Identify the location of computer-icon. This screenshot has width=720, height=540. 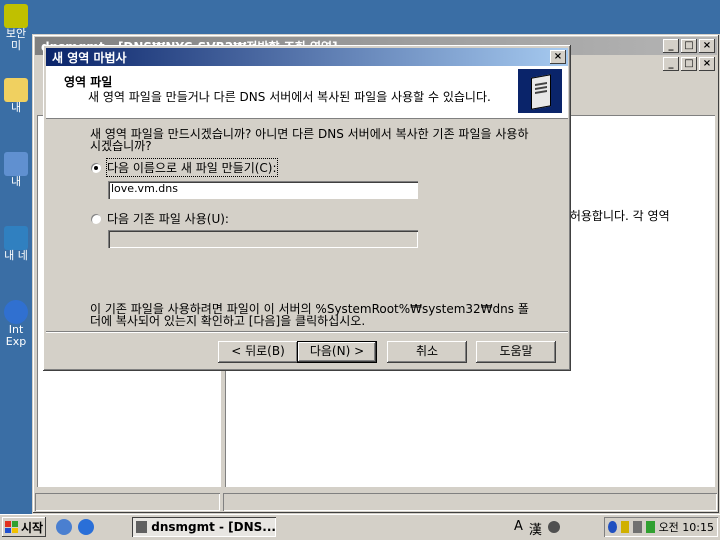
(16, 164).